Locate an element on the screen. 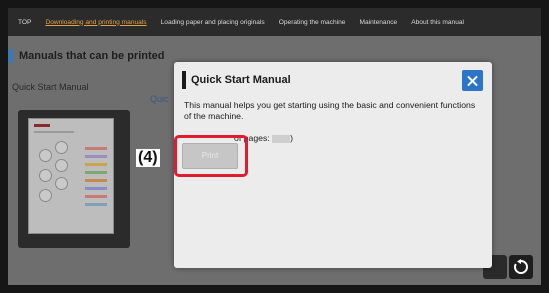 The image size is (549, 293). nav-item-about-manual: About this manual is located at coordinates (437, 22).